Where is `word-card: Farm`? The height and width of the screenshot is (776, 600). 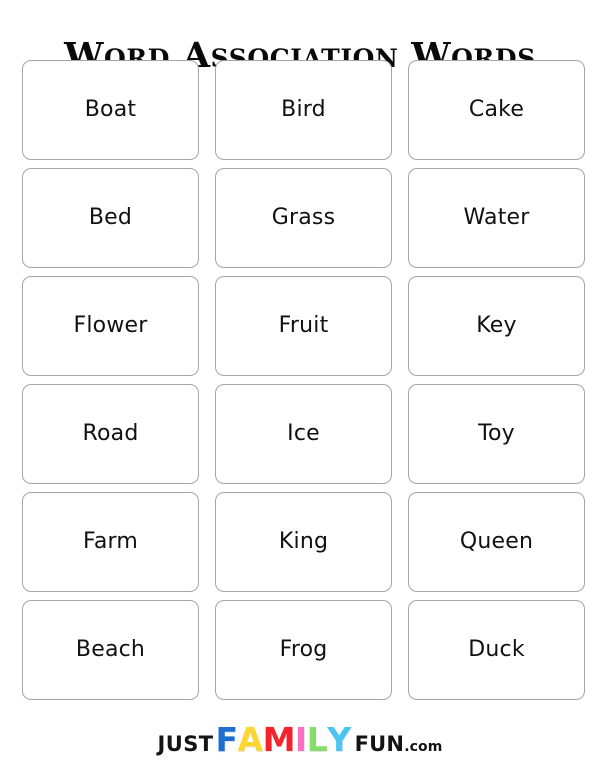 word-card: Farm is located at coordinates (110, 542).